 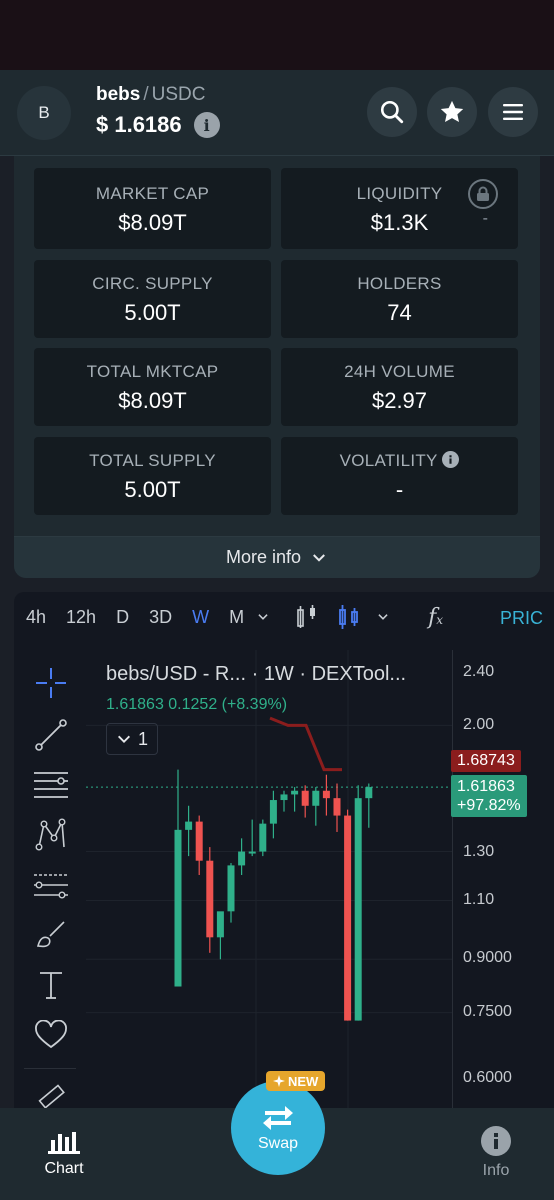 What do you see at coordinates (388, 460) in the screenshot?
I see `stat-label-text: VOLATILITY` at bounding box center [388, 460].